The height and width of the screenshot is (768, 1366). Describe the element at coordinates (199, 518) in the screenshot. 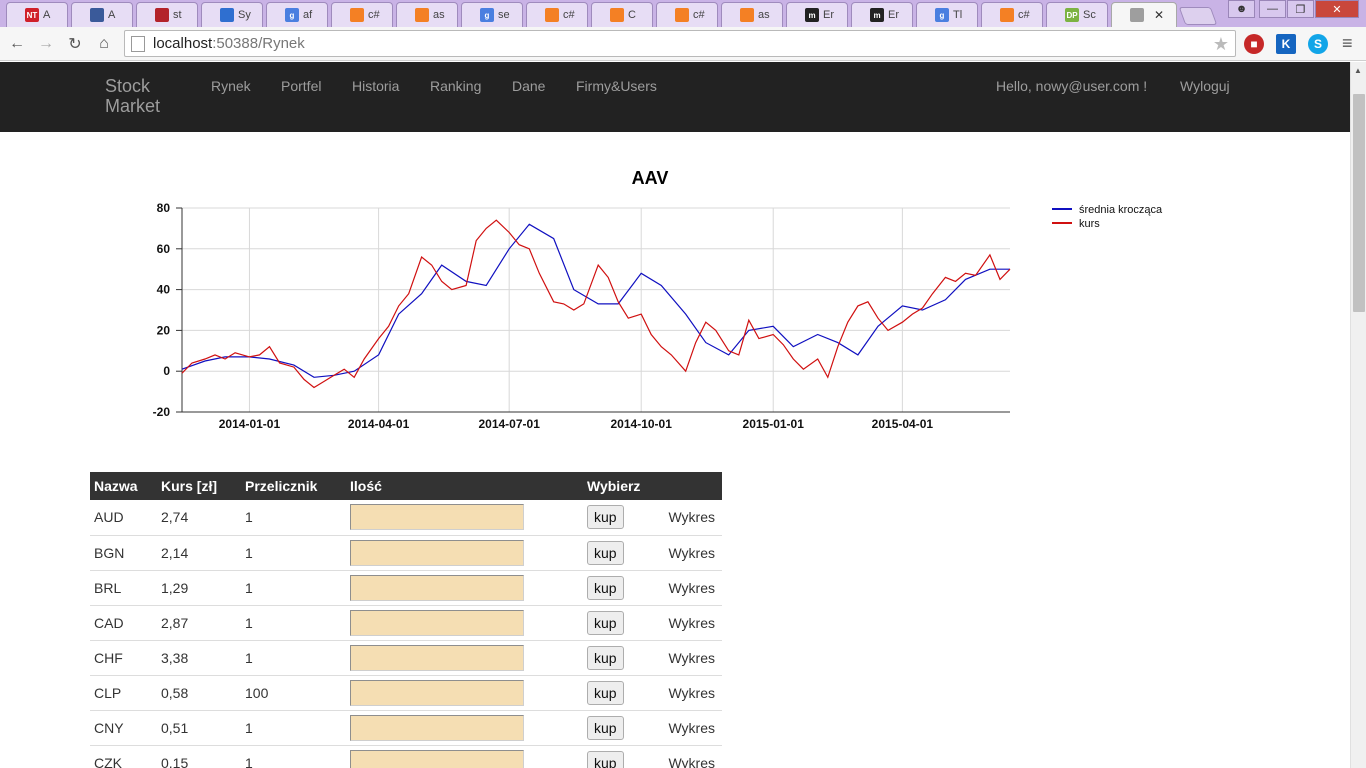

I see `currency-rate: 2,74` at that location.